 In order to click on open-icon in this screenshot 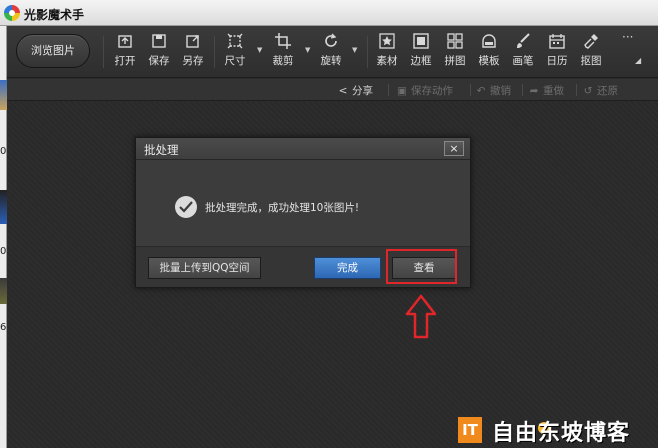, I will do `click(125, 41)`.